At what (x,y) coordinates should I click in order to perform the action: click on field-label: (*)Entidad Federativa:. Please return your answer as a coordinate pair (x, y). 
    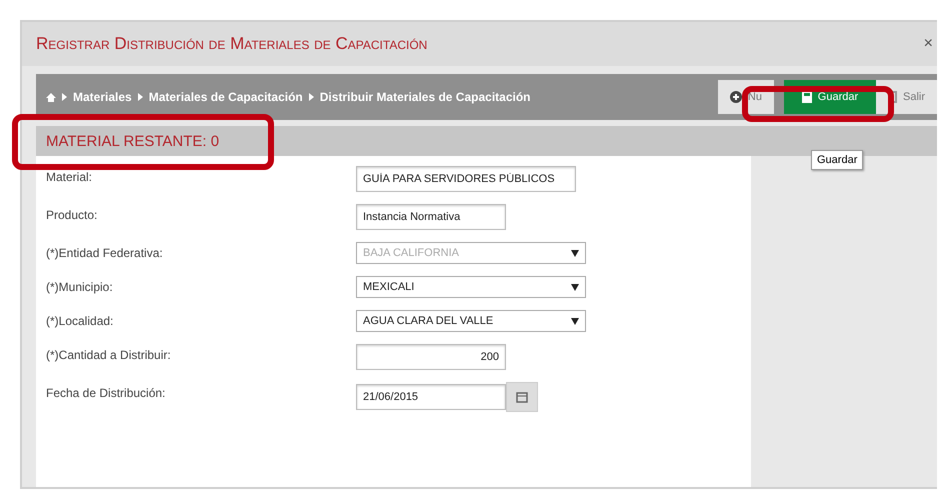
    Looking at the image, I should click on (105, 253).